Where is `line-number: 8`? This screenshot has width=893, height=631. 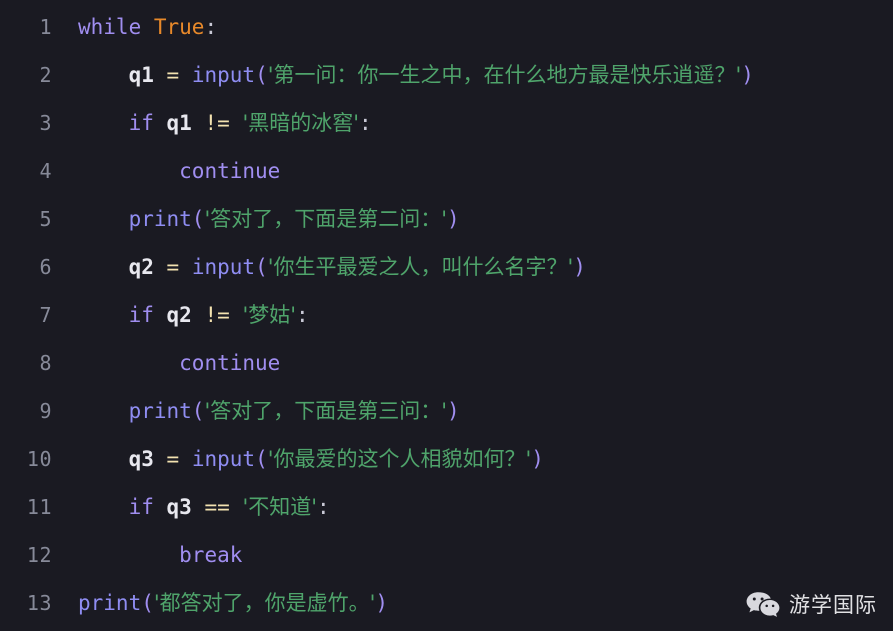
line-number: 8 is located at coordinates (45, 363).